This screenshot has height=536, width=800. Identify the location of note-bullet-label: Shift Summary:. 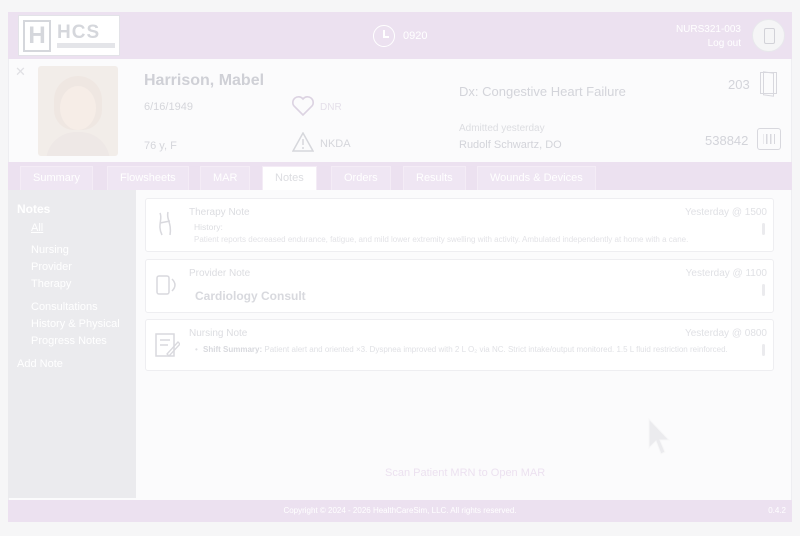
(233, 349).